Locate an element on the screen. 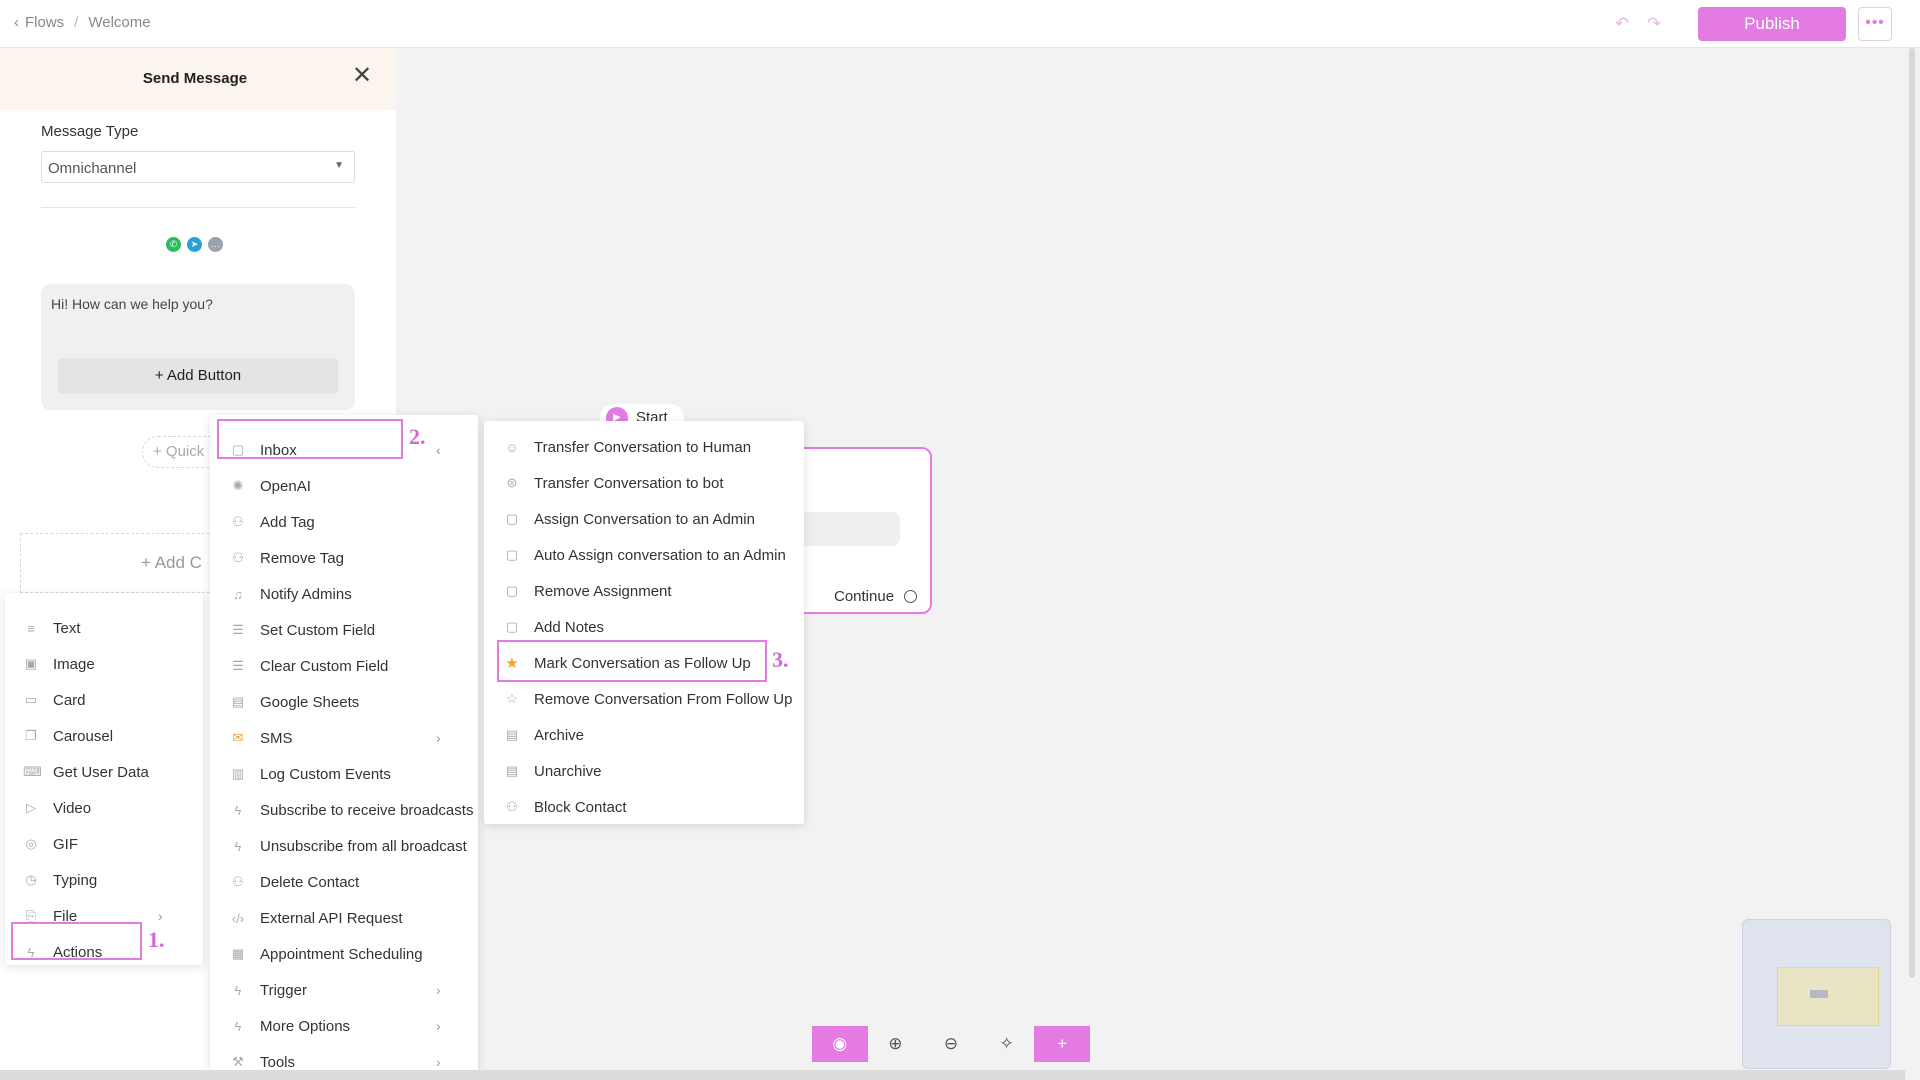 This screenshot has height=1080, width=1920. remove-tag-icon: ⚇ is located at coordinates (238, 557).